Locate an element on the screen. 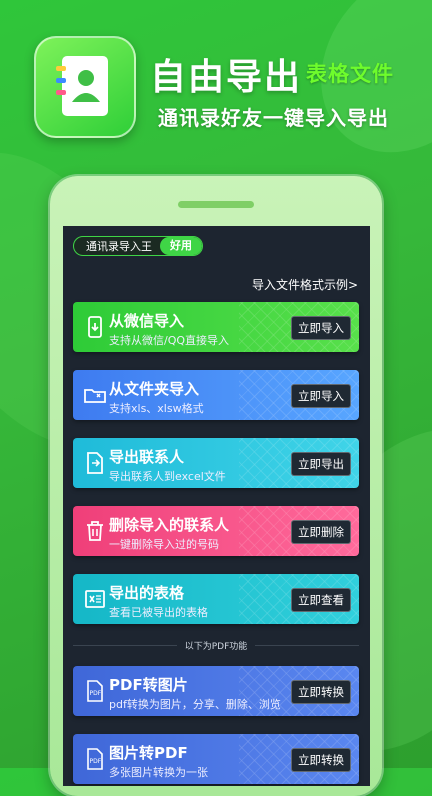  delete-now-button: 立即删除 is located at coordinates (321, 532).